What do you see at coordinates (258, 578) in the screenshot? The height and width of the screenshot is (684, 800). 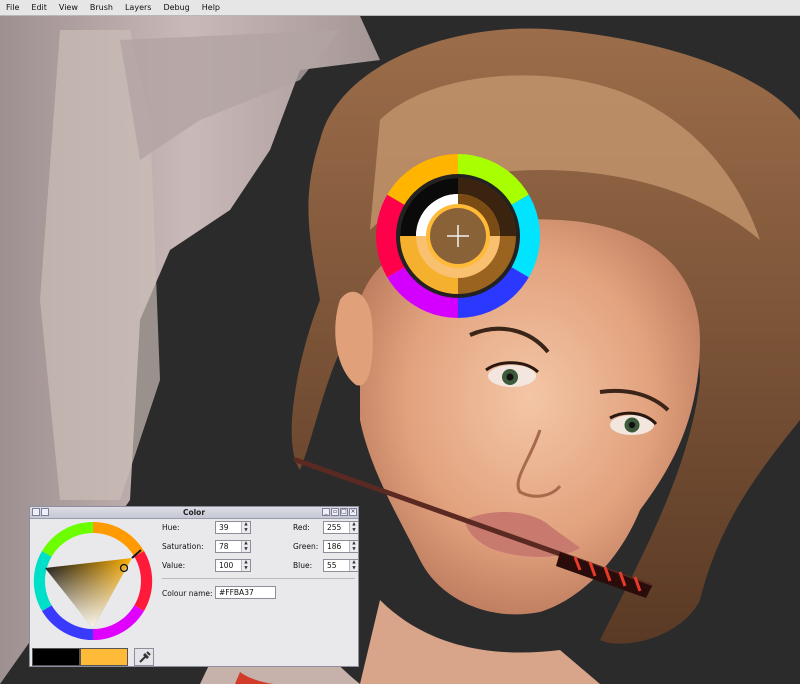 I see `separator` at bounding box center [258, 578].